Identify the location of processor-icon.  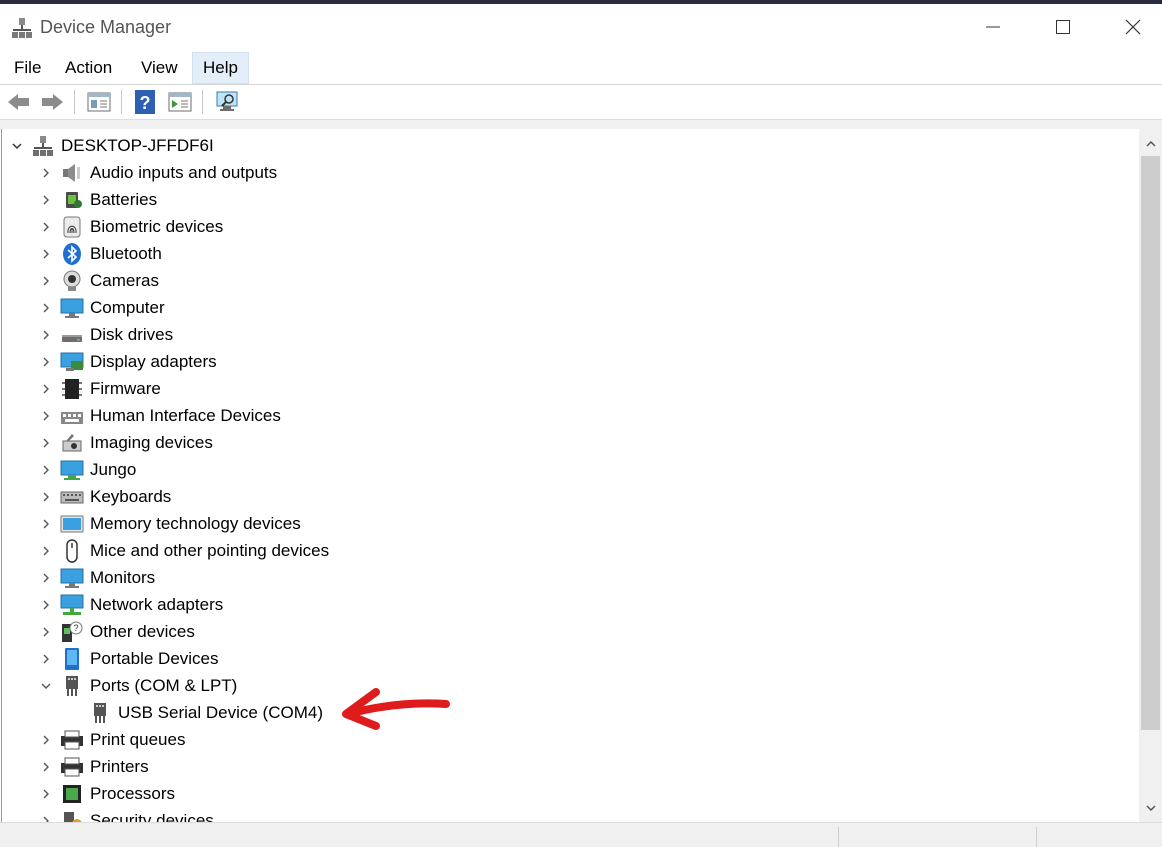
(72, 794).